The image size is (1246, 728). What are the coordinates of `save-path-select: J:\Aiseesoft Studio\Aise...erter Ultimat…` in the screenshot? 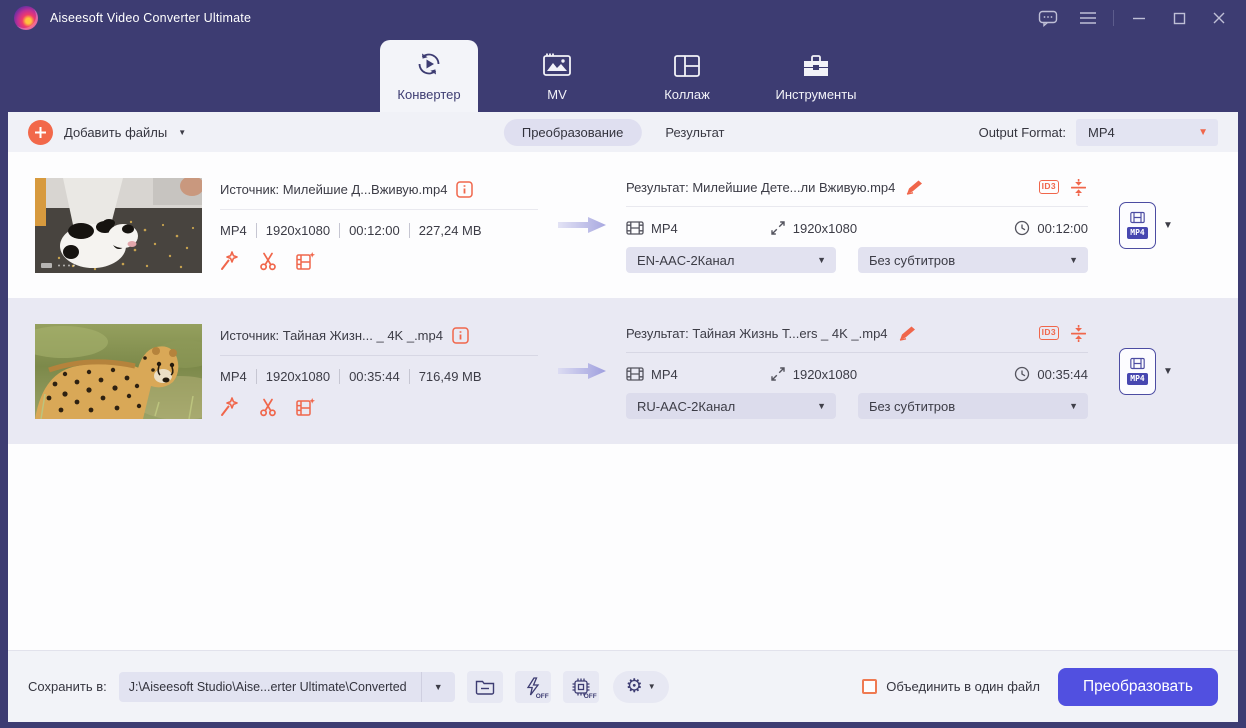 It's located at (286, 686).